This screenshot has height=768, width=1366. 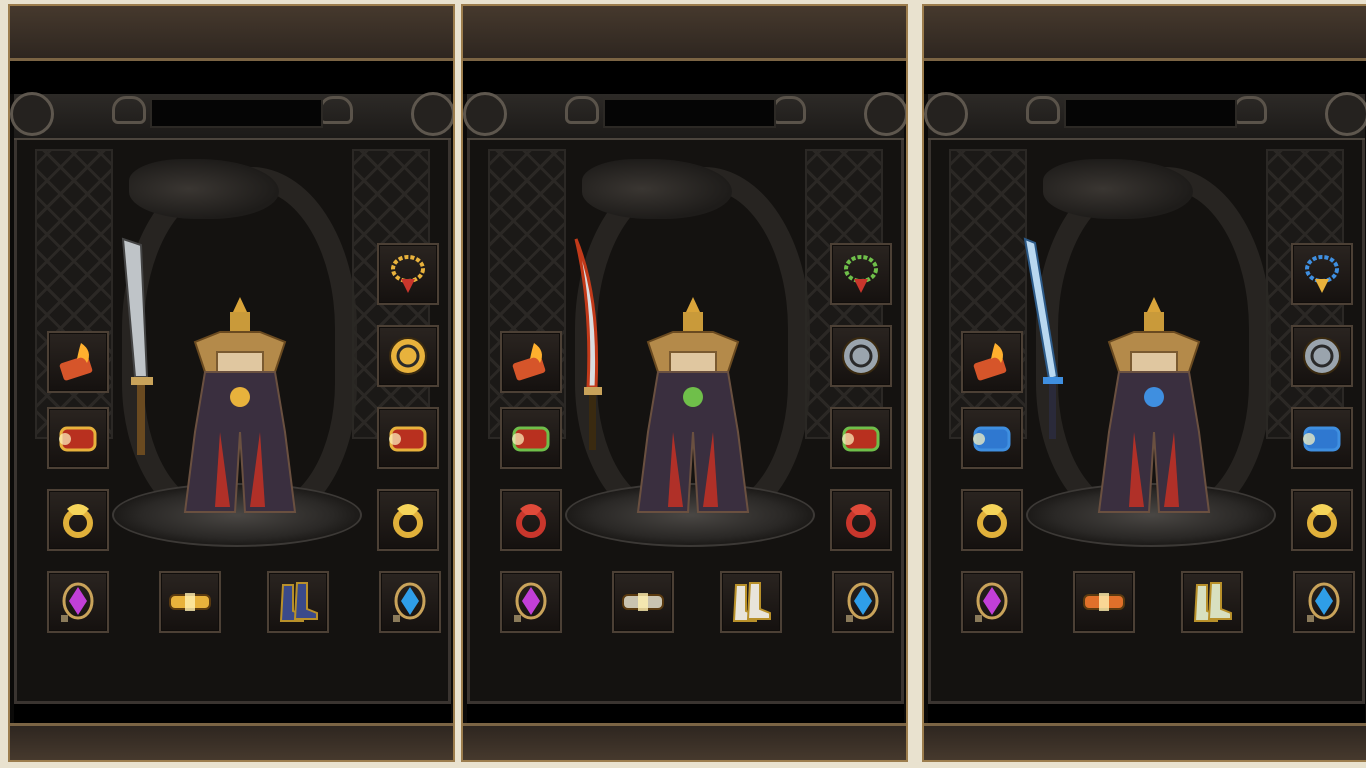 I want to click on gold-medal-icon, so click(x=408, y=356).